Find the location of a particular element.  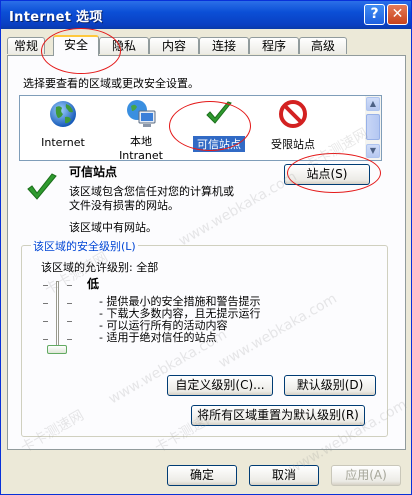

zone-restricted-sites: 受限站点 is located at coordinates (293, 125).